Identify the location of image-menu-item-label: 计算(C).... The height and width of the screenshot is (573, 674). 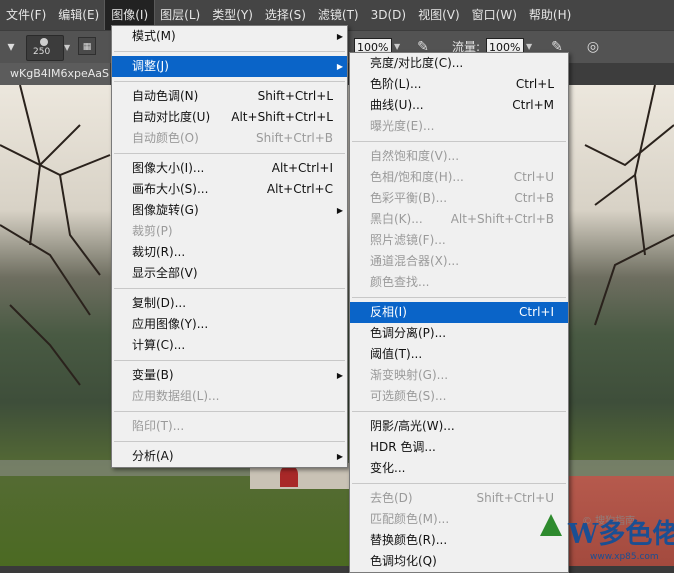
(159, 345).